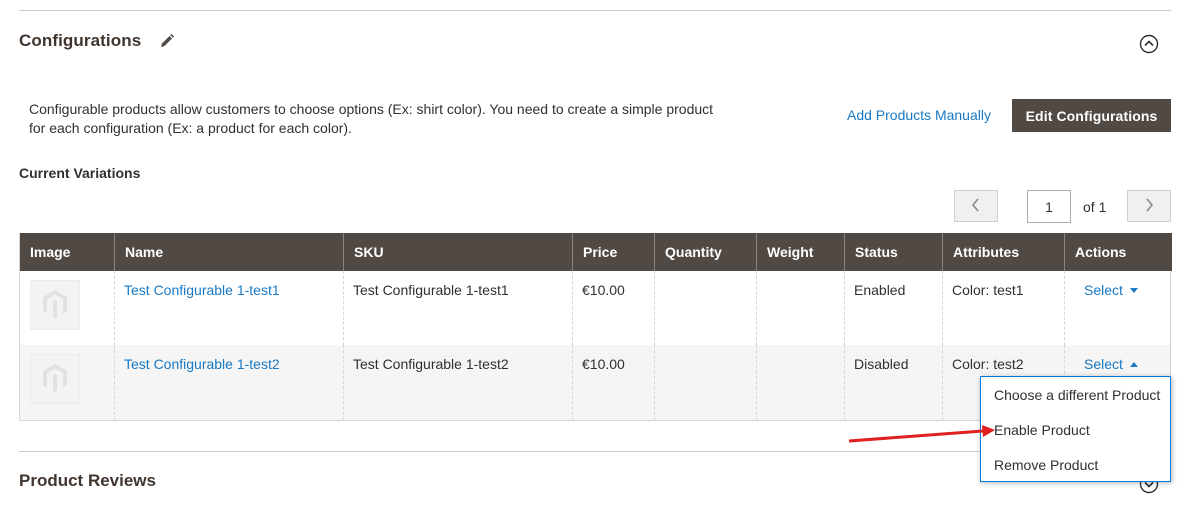  I want to click on menu-item-choose-different-product: Choose a different Product, so click(1077, 395).